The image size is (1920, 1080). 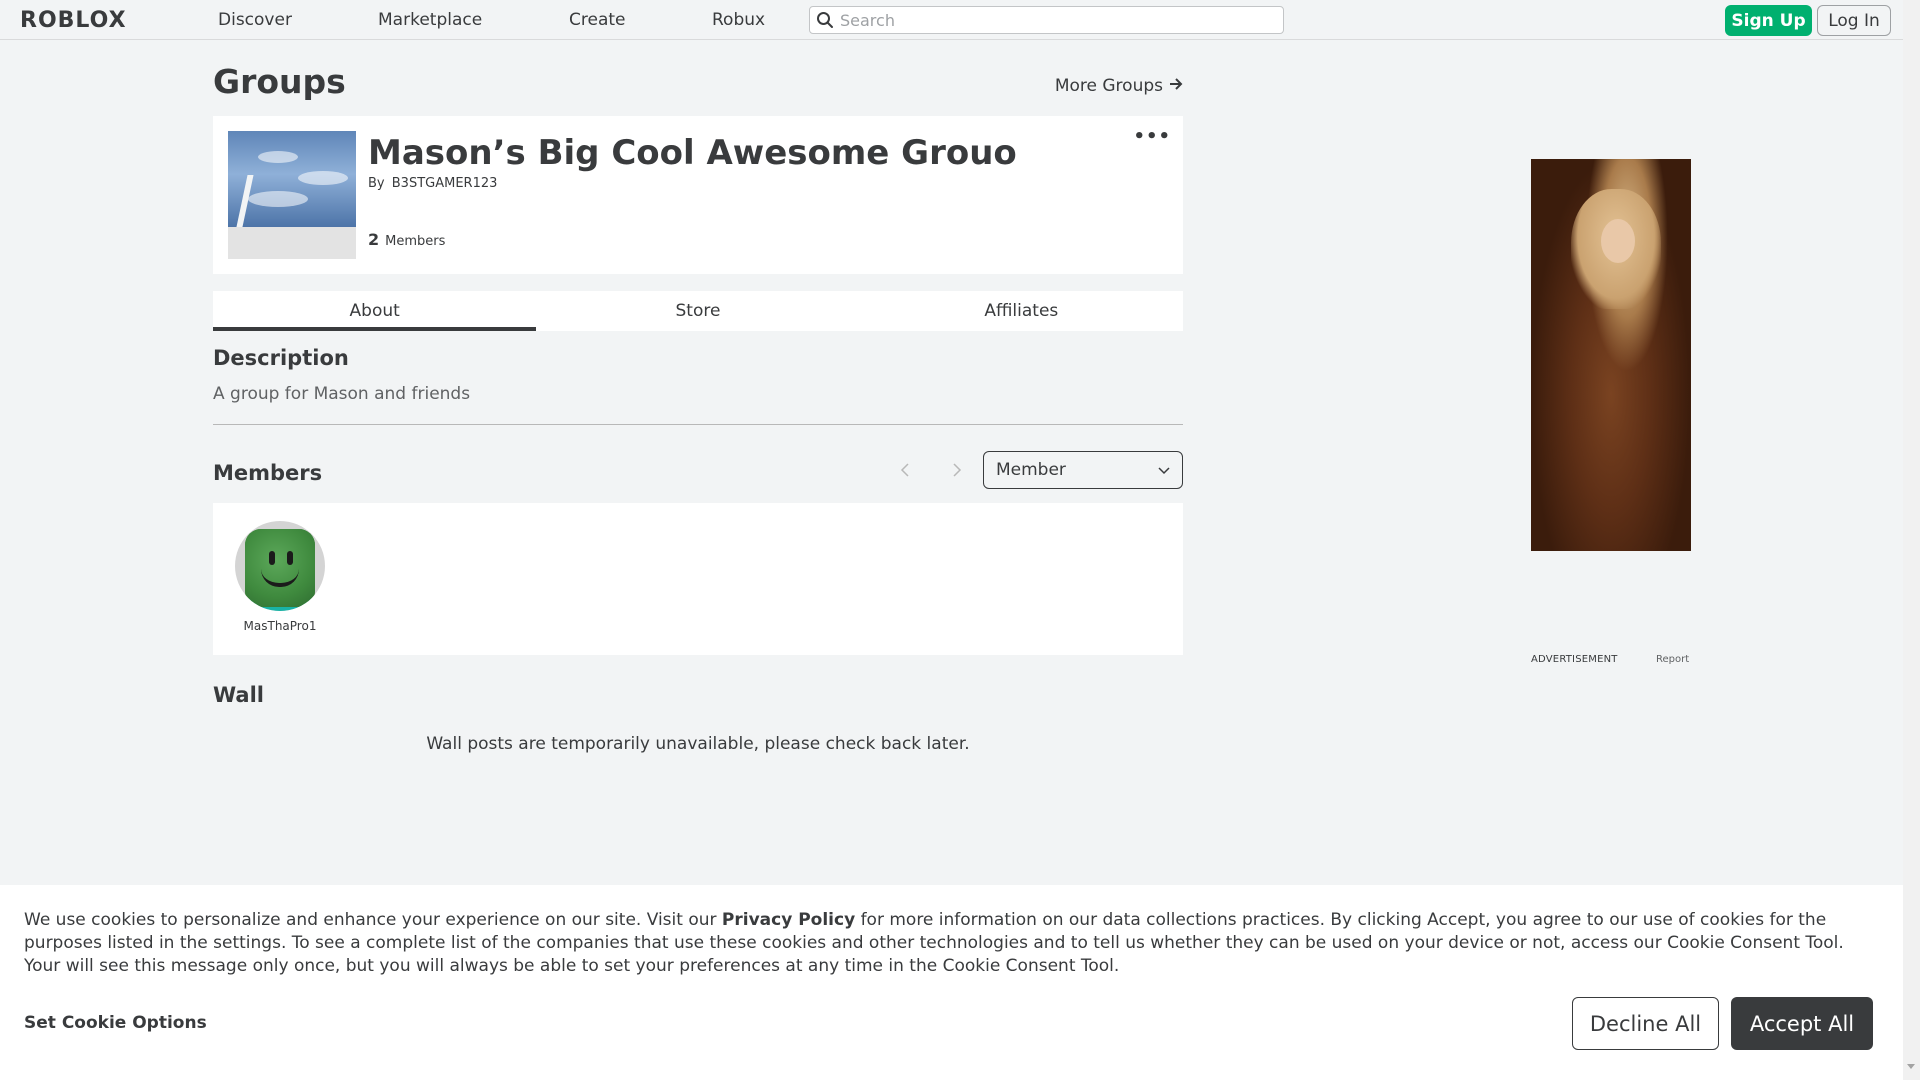 I want to click on more-groups-link: More Groups, so click(x=1119, y=86).